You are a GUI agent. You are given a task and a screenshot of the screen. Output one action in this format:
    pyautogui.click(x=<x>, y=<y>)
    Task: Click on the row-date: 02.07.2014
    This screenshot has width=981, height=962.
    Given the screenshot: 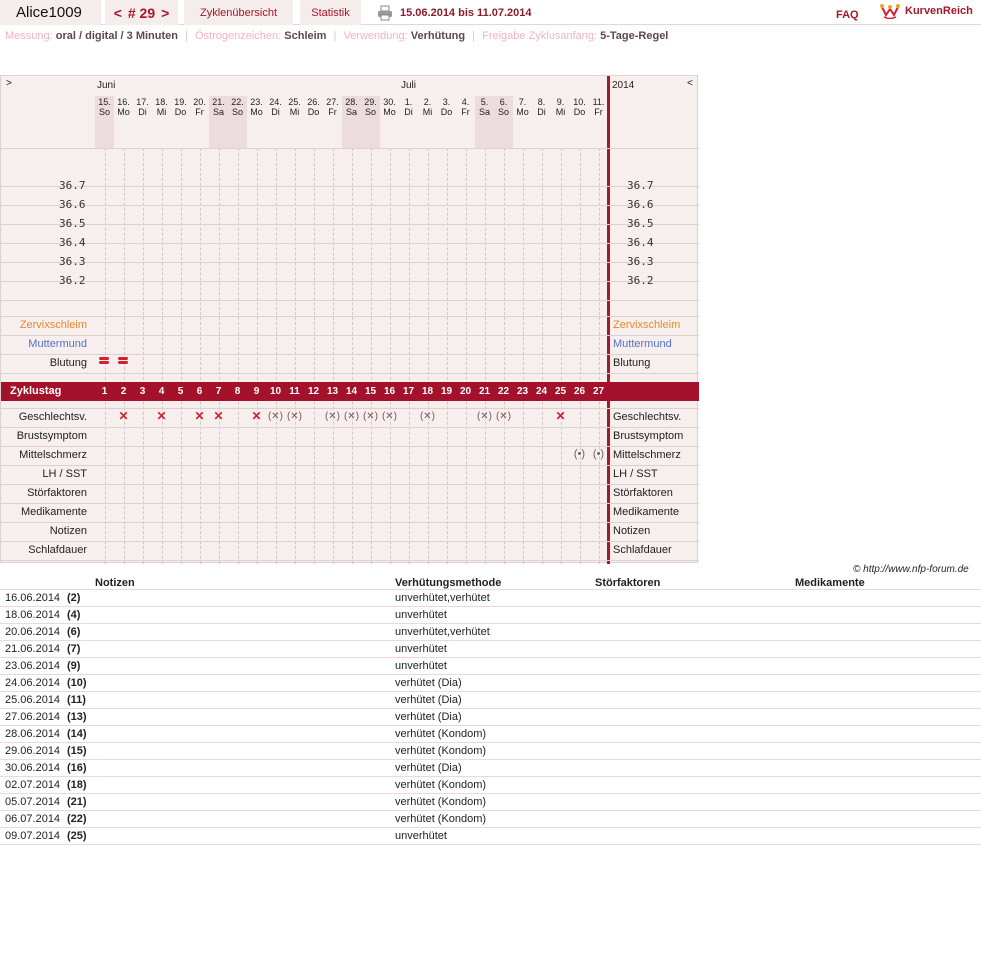 What is the action you would take?
    pyautogui.click(x=33, y=785)
    